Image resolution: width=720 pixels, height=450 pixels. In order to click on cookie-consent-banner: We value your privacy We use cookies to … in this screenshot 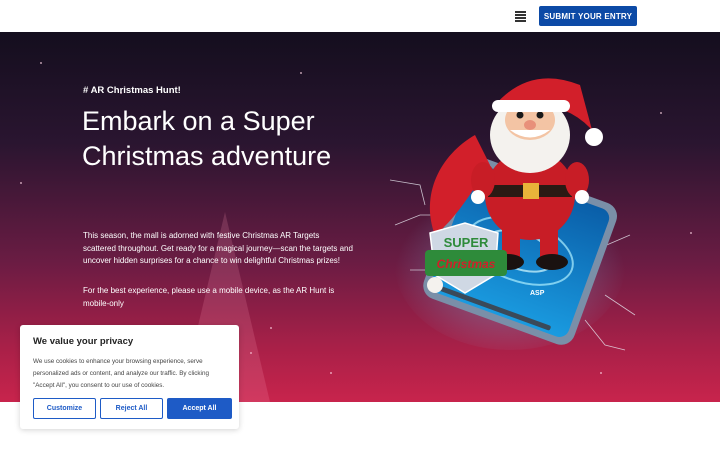, I will do `click(129, 377)`.